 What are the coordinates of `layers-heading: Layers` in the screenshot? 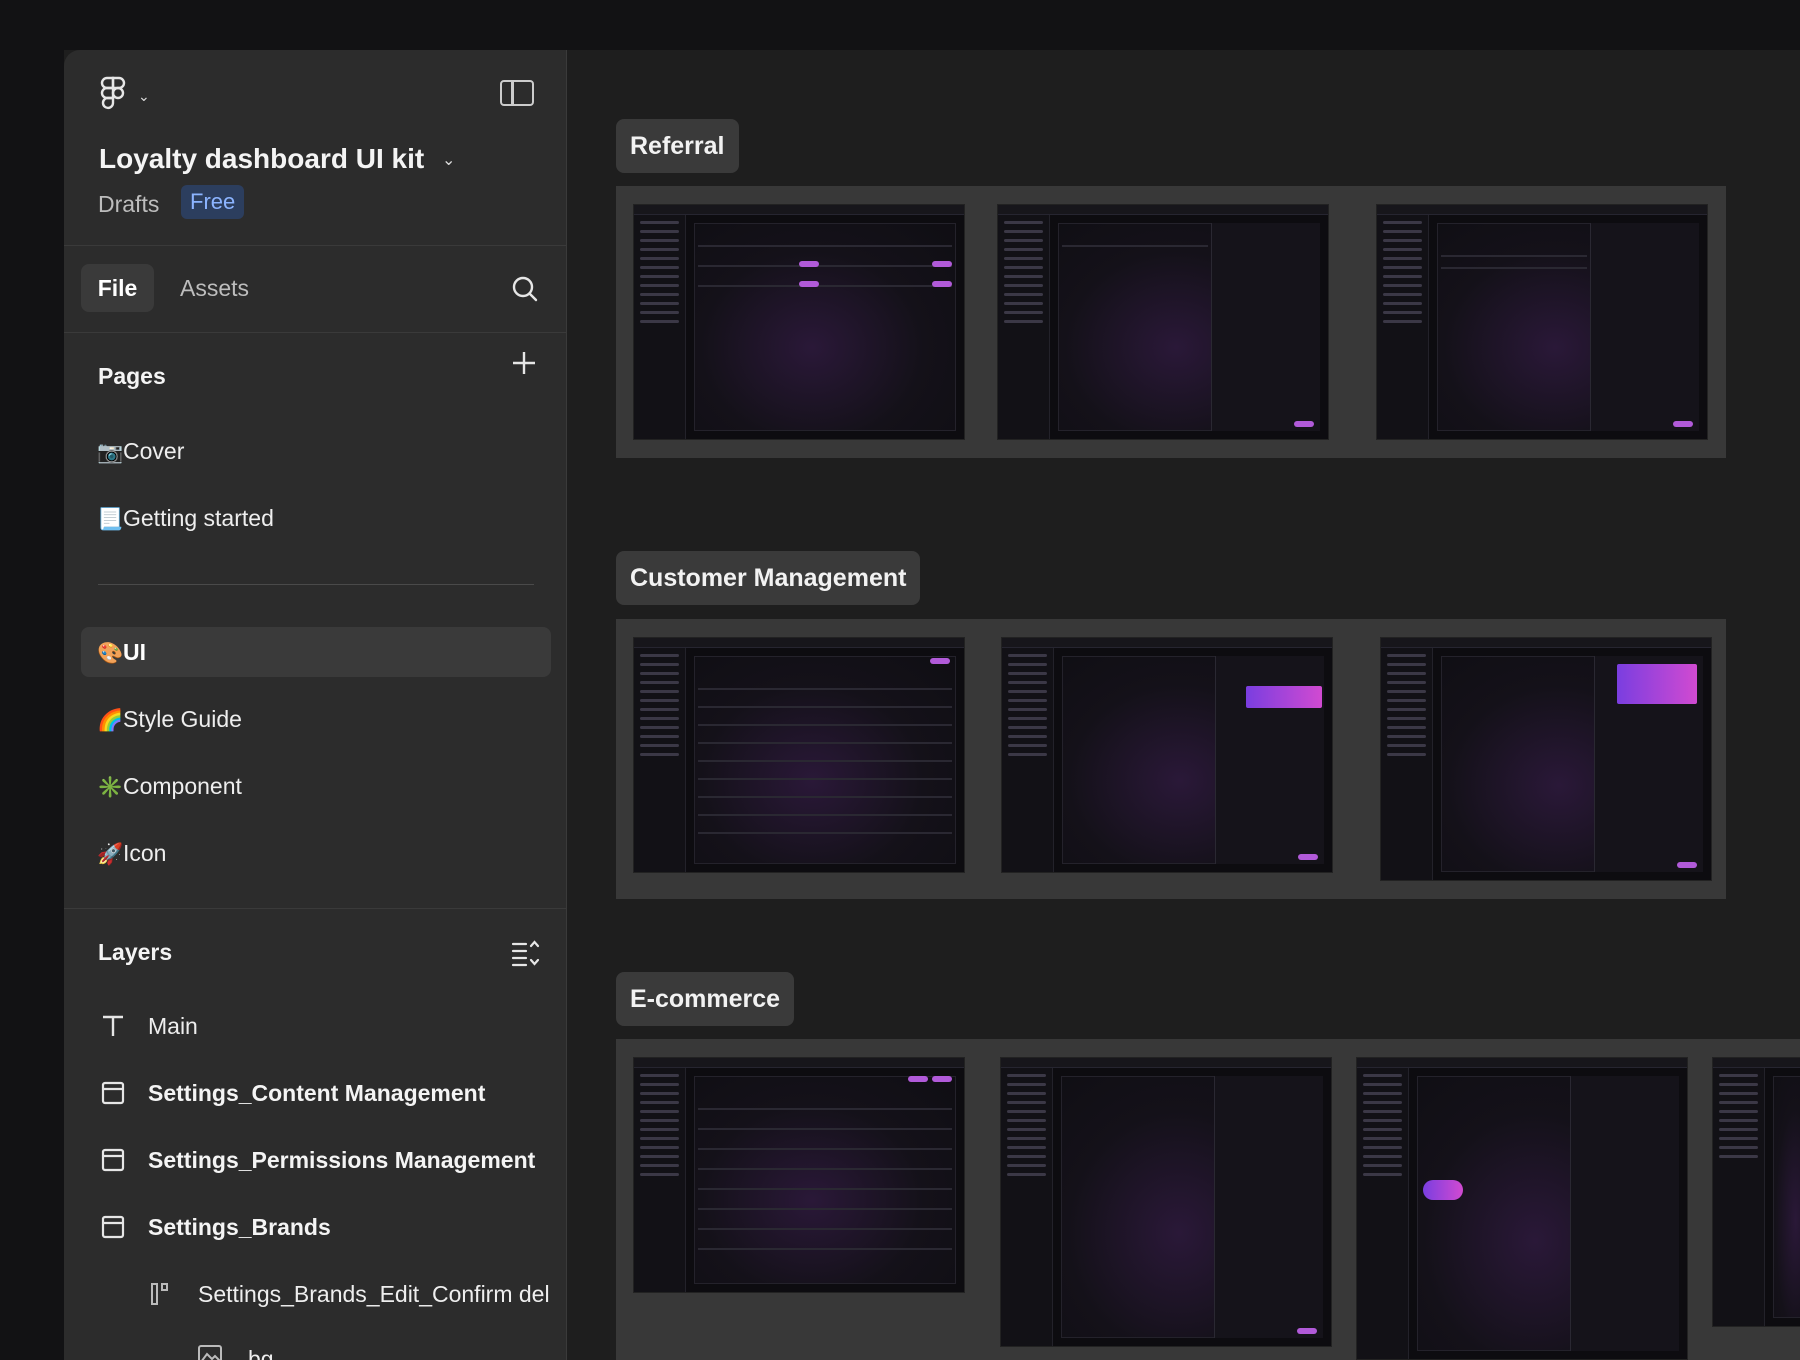 It's located at (135, 952).